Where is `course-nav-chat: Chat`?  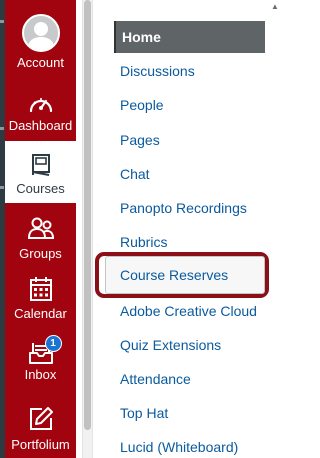
course-nav-chat: Chat is located at coordinates (188, 174).